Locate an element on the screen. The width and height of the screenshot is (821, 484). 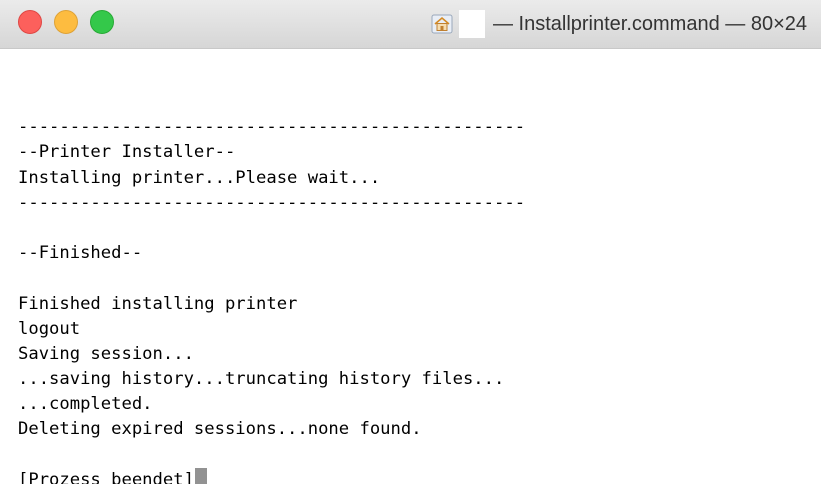
text-cursor is located at coordinates (200, 475).